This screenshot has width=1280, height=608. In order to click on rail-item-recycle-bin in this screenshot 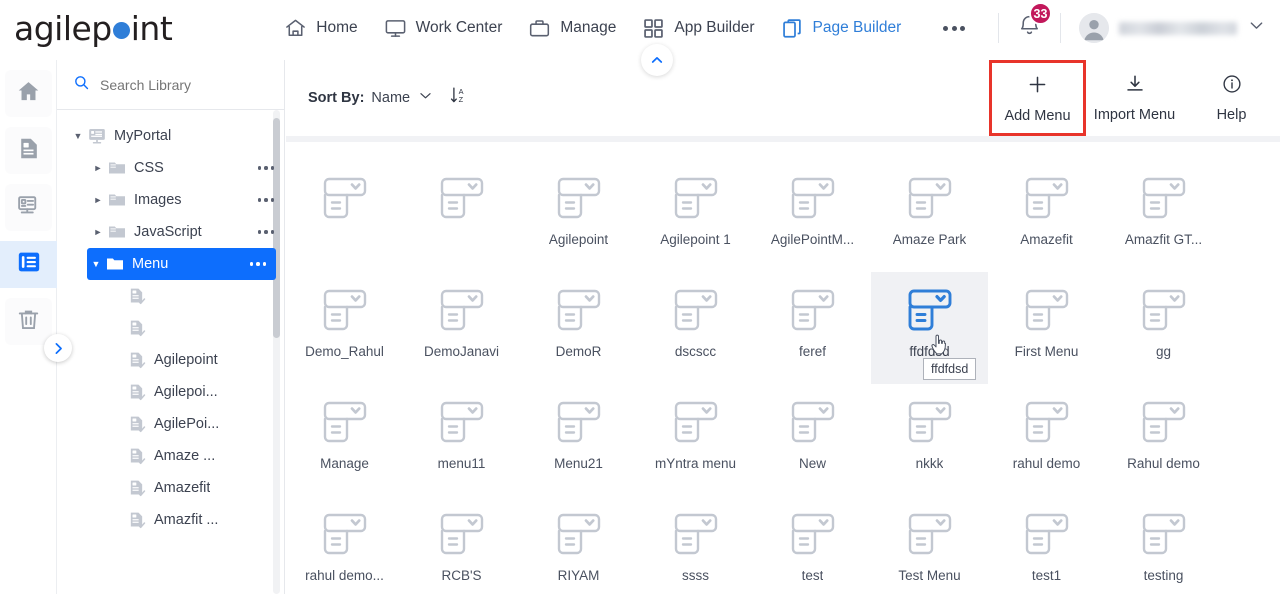, I will do `click(28, 321)`.